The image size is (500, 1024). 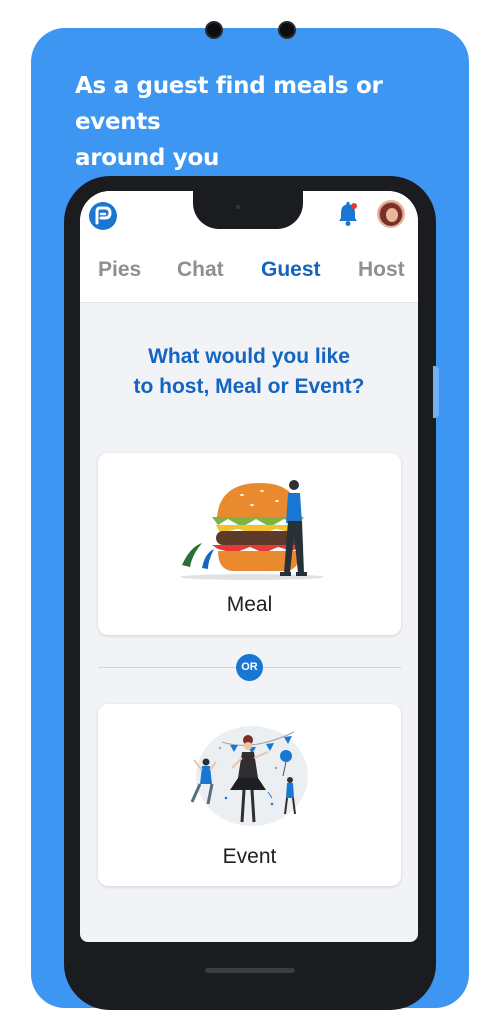 I want to click on headline-line-2: around you, so click(x=147, y=158).